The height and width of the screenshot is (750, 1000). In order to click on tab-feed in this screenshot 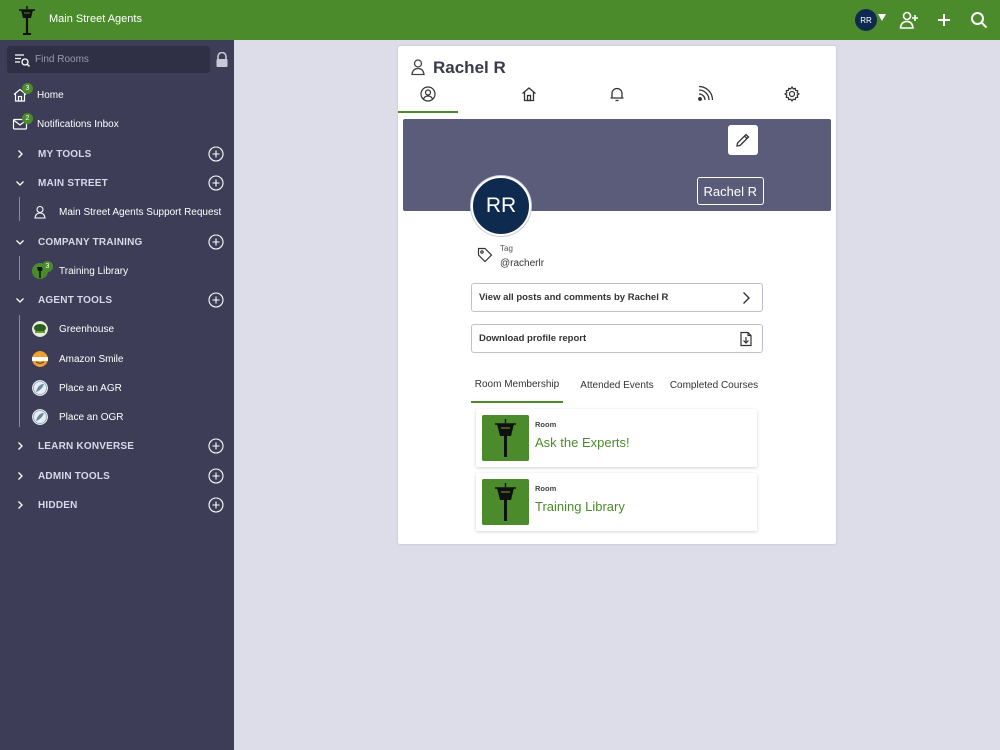, I will do `click(705, 99)`.